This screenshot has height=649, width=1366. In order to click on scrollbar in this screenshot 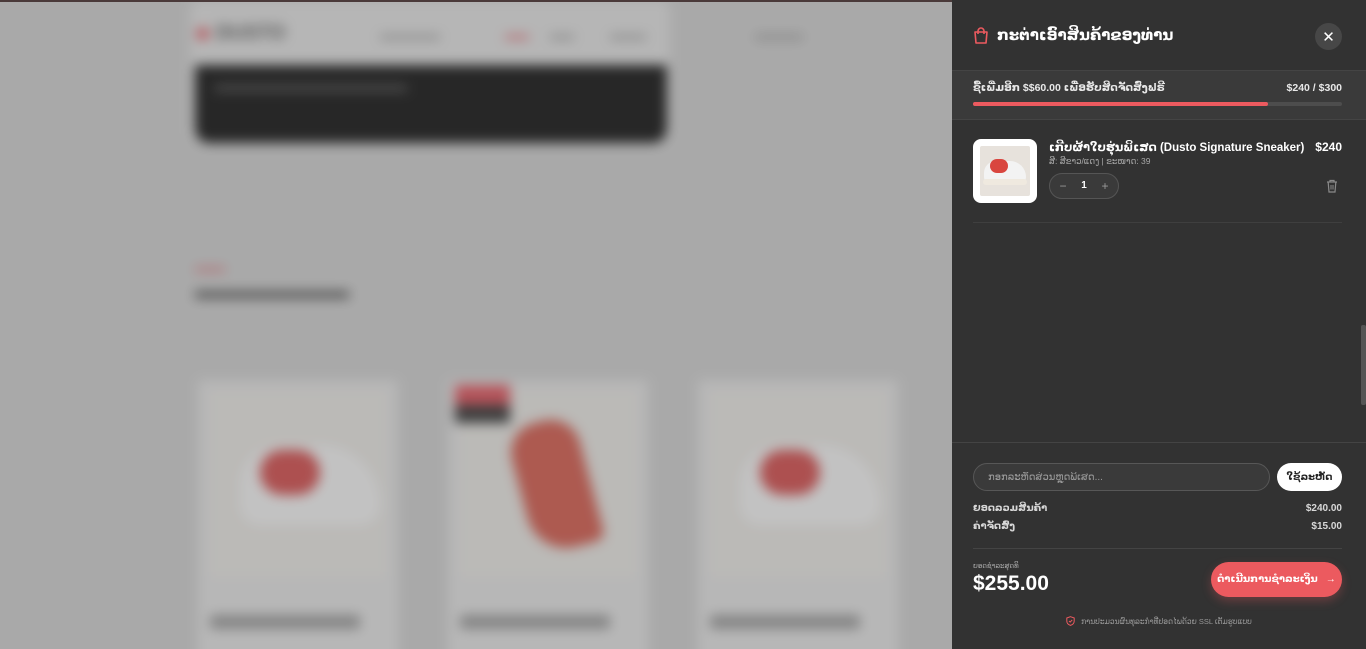, I will do `click(1363, 365)`.